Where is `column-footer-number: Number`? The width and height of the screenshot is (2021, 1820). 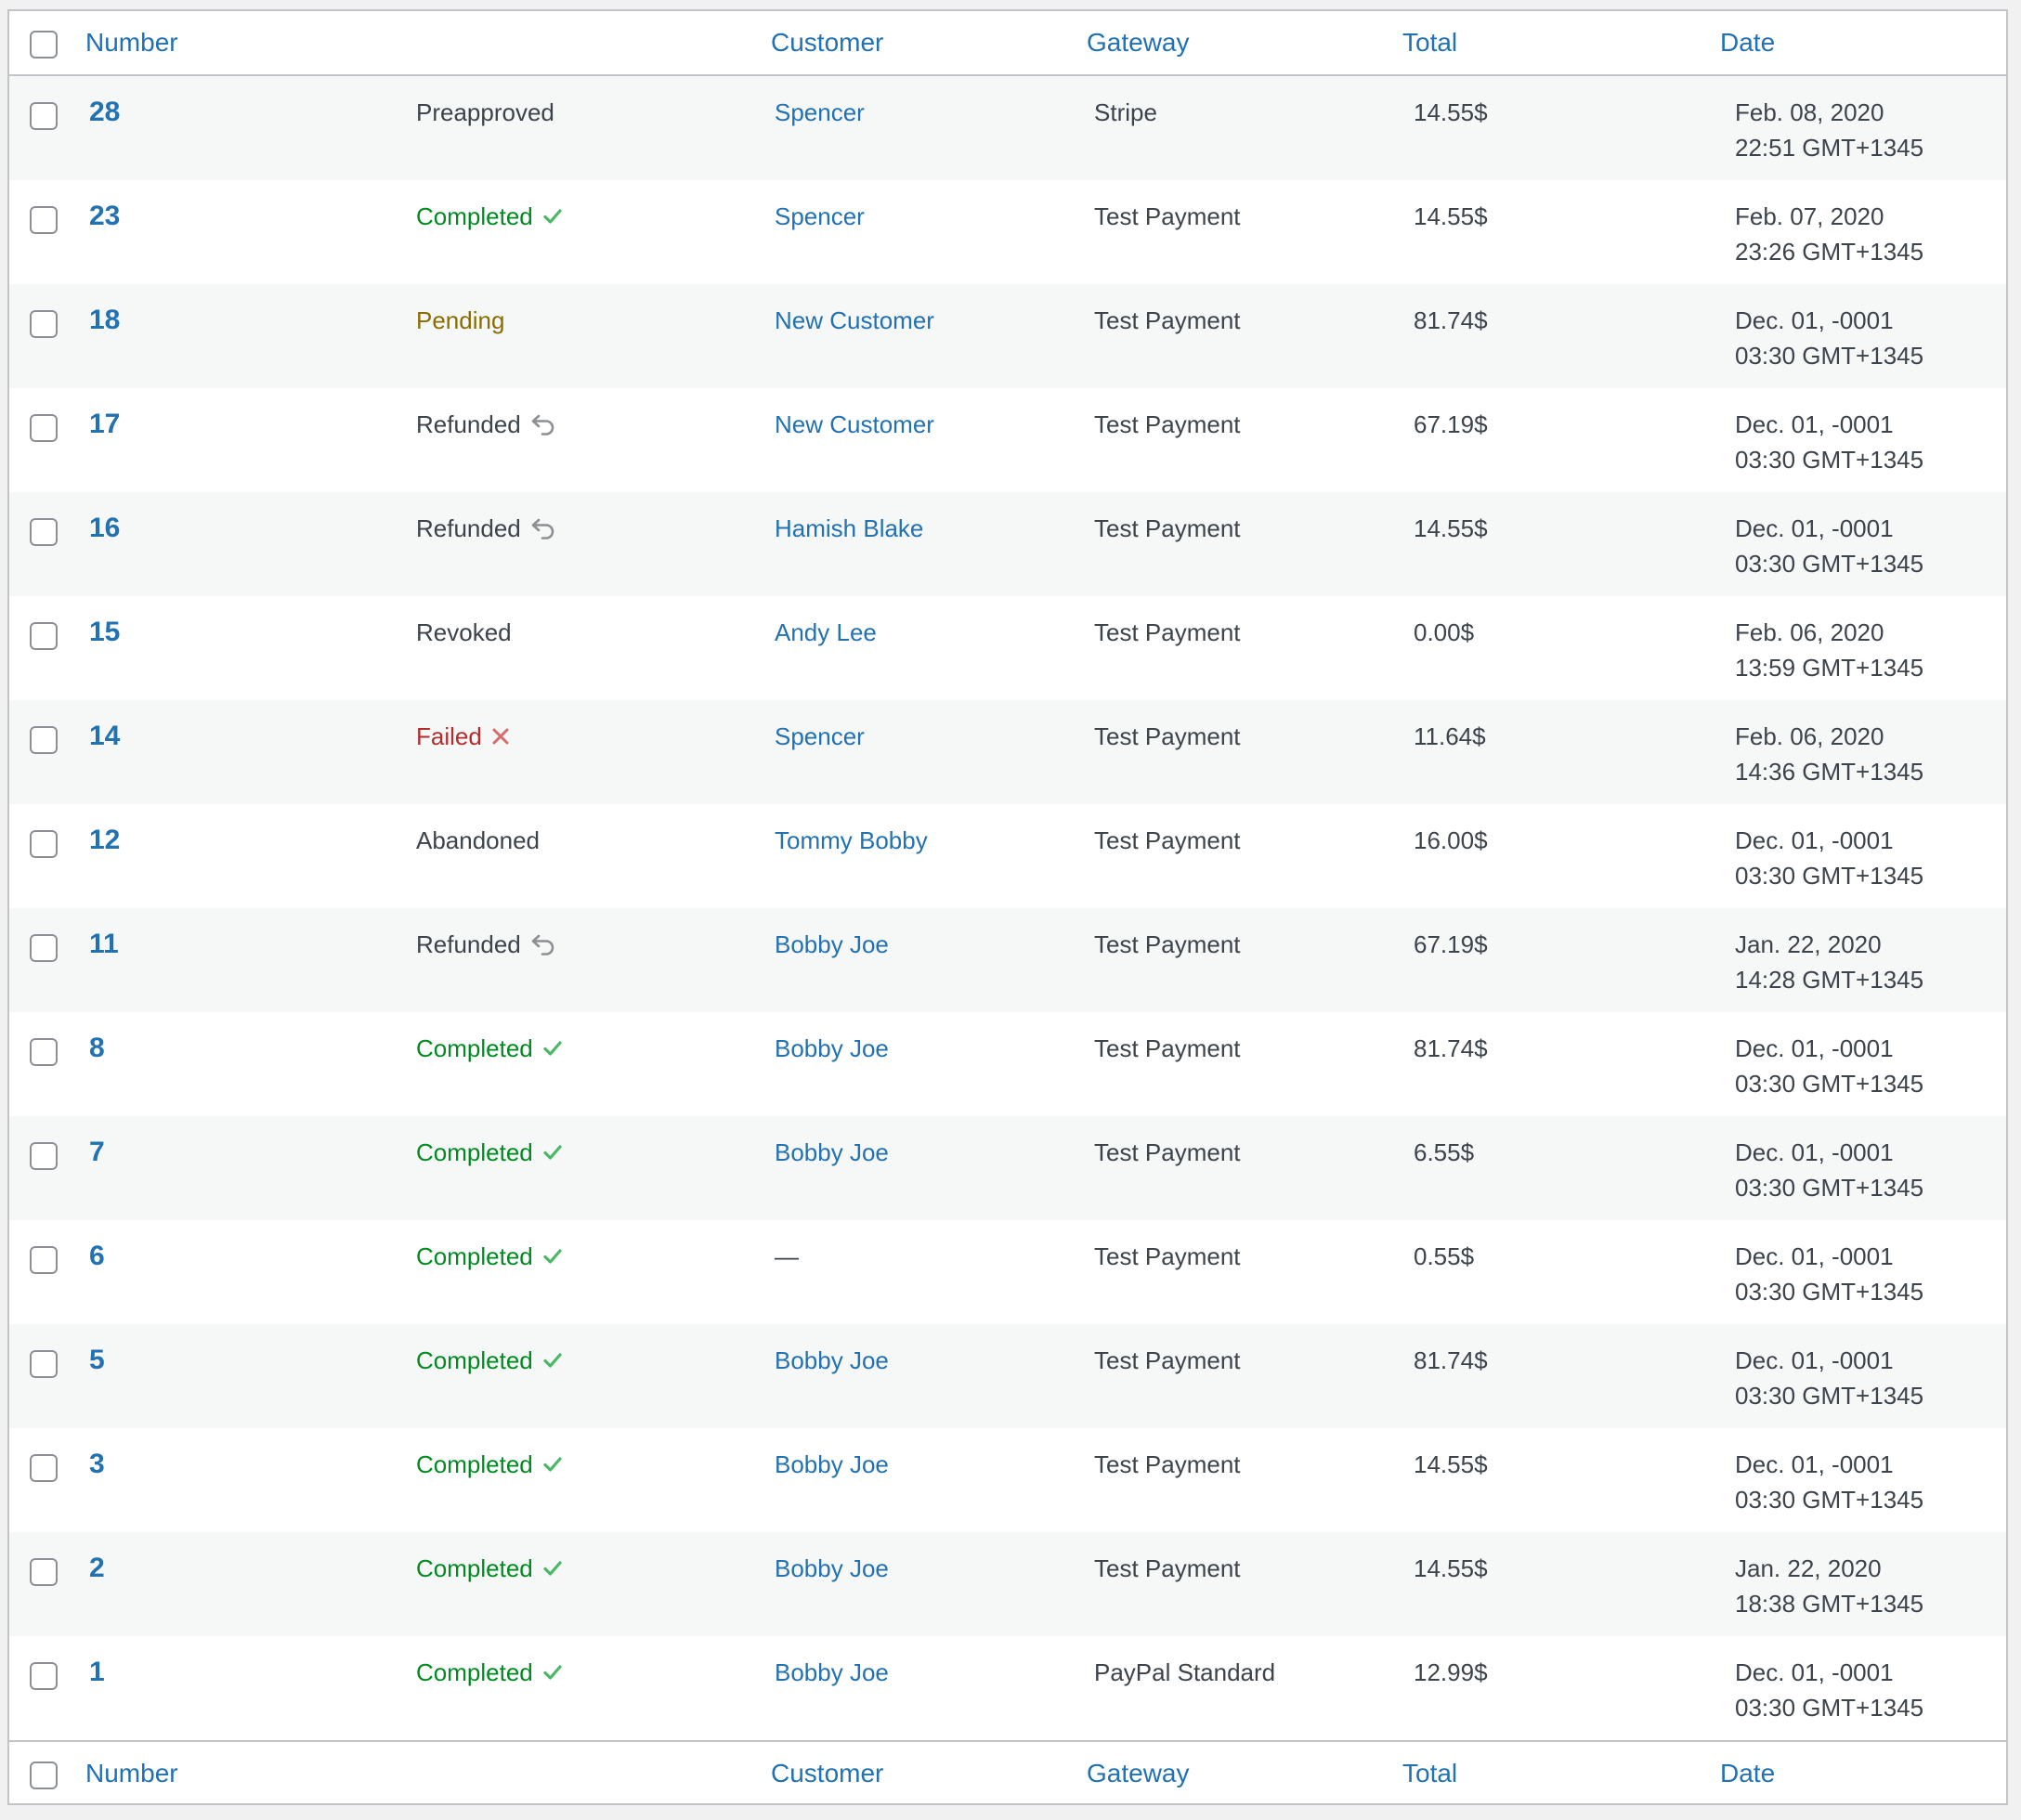
column-footer-number: Number is located at coordinates (131, 1773).